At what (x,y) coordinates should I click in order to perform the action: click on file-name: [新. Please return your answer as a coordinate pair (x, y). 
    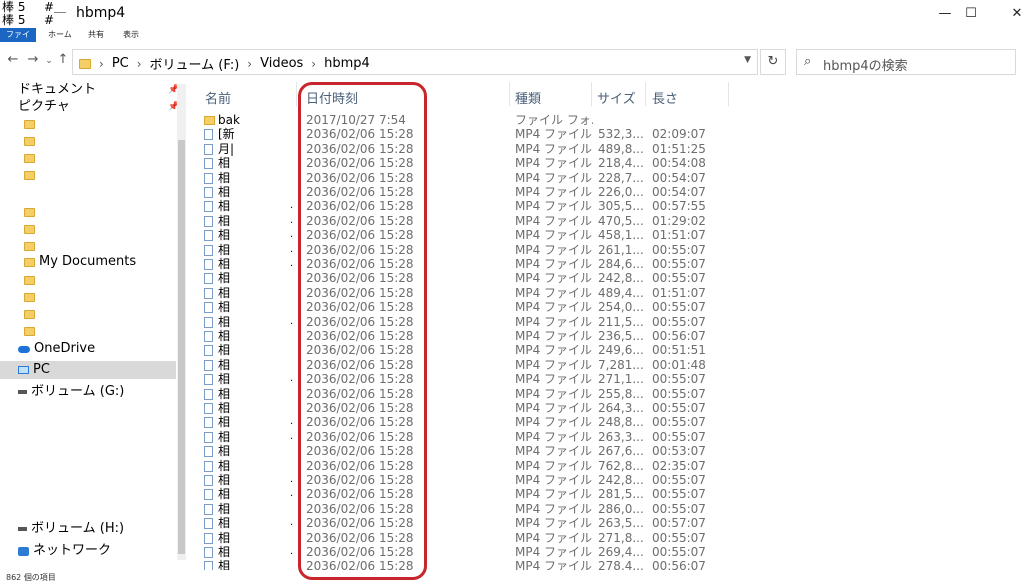
    Looking at the image, I should click on (226, 134).